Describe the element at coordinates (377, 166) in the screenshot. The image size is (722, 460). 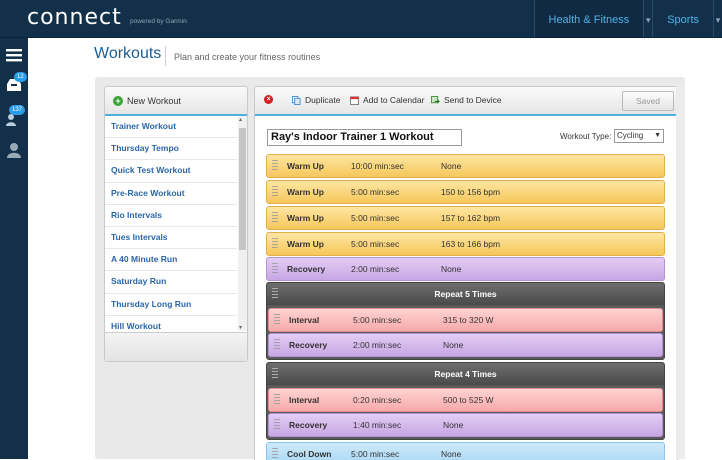
I see `step-duration: 10:00 min:sec` at that location.